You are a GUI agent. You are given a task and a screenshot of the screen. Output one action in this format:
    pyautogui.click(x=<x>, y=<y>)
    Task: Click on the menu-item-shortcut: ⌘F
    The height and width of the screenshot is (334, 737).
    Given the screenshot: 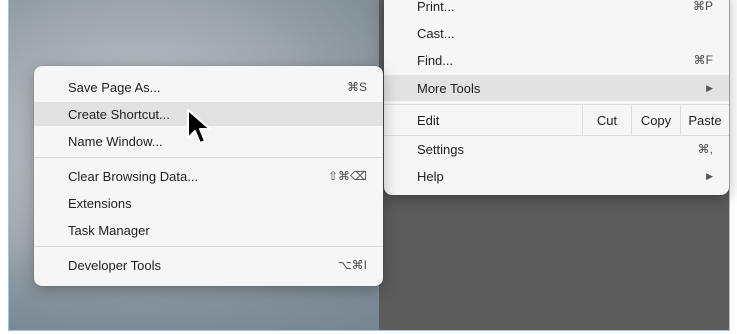 What is the action you would take?
    pyautogui.click(x=703, y=60)
    